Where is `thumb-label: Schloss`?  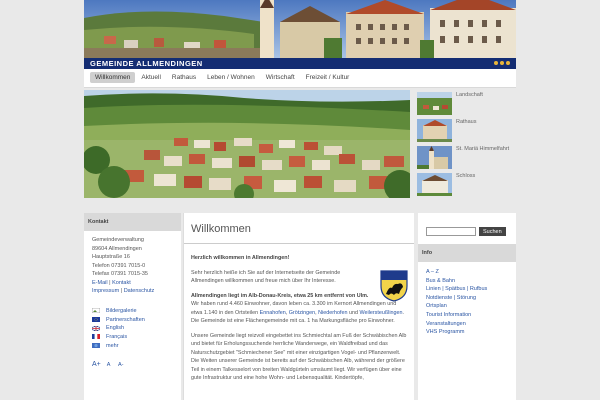 thumb-label: Schloss is located at coordinates (466, 176).